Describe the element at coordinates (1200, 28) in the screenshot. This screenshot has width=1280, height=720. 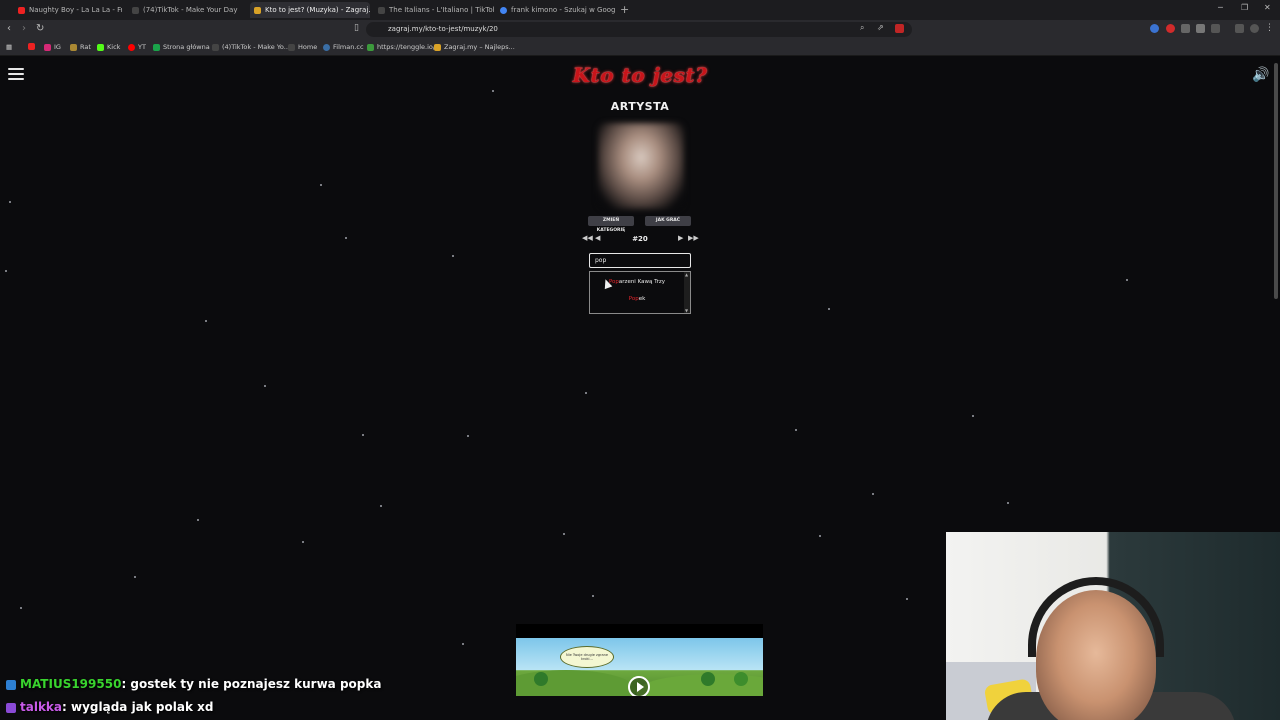
I see `extensions-puzzle-icon` at that location.